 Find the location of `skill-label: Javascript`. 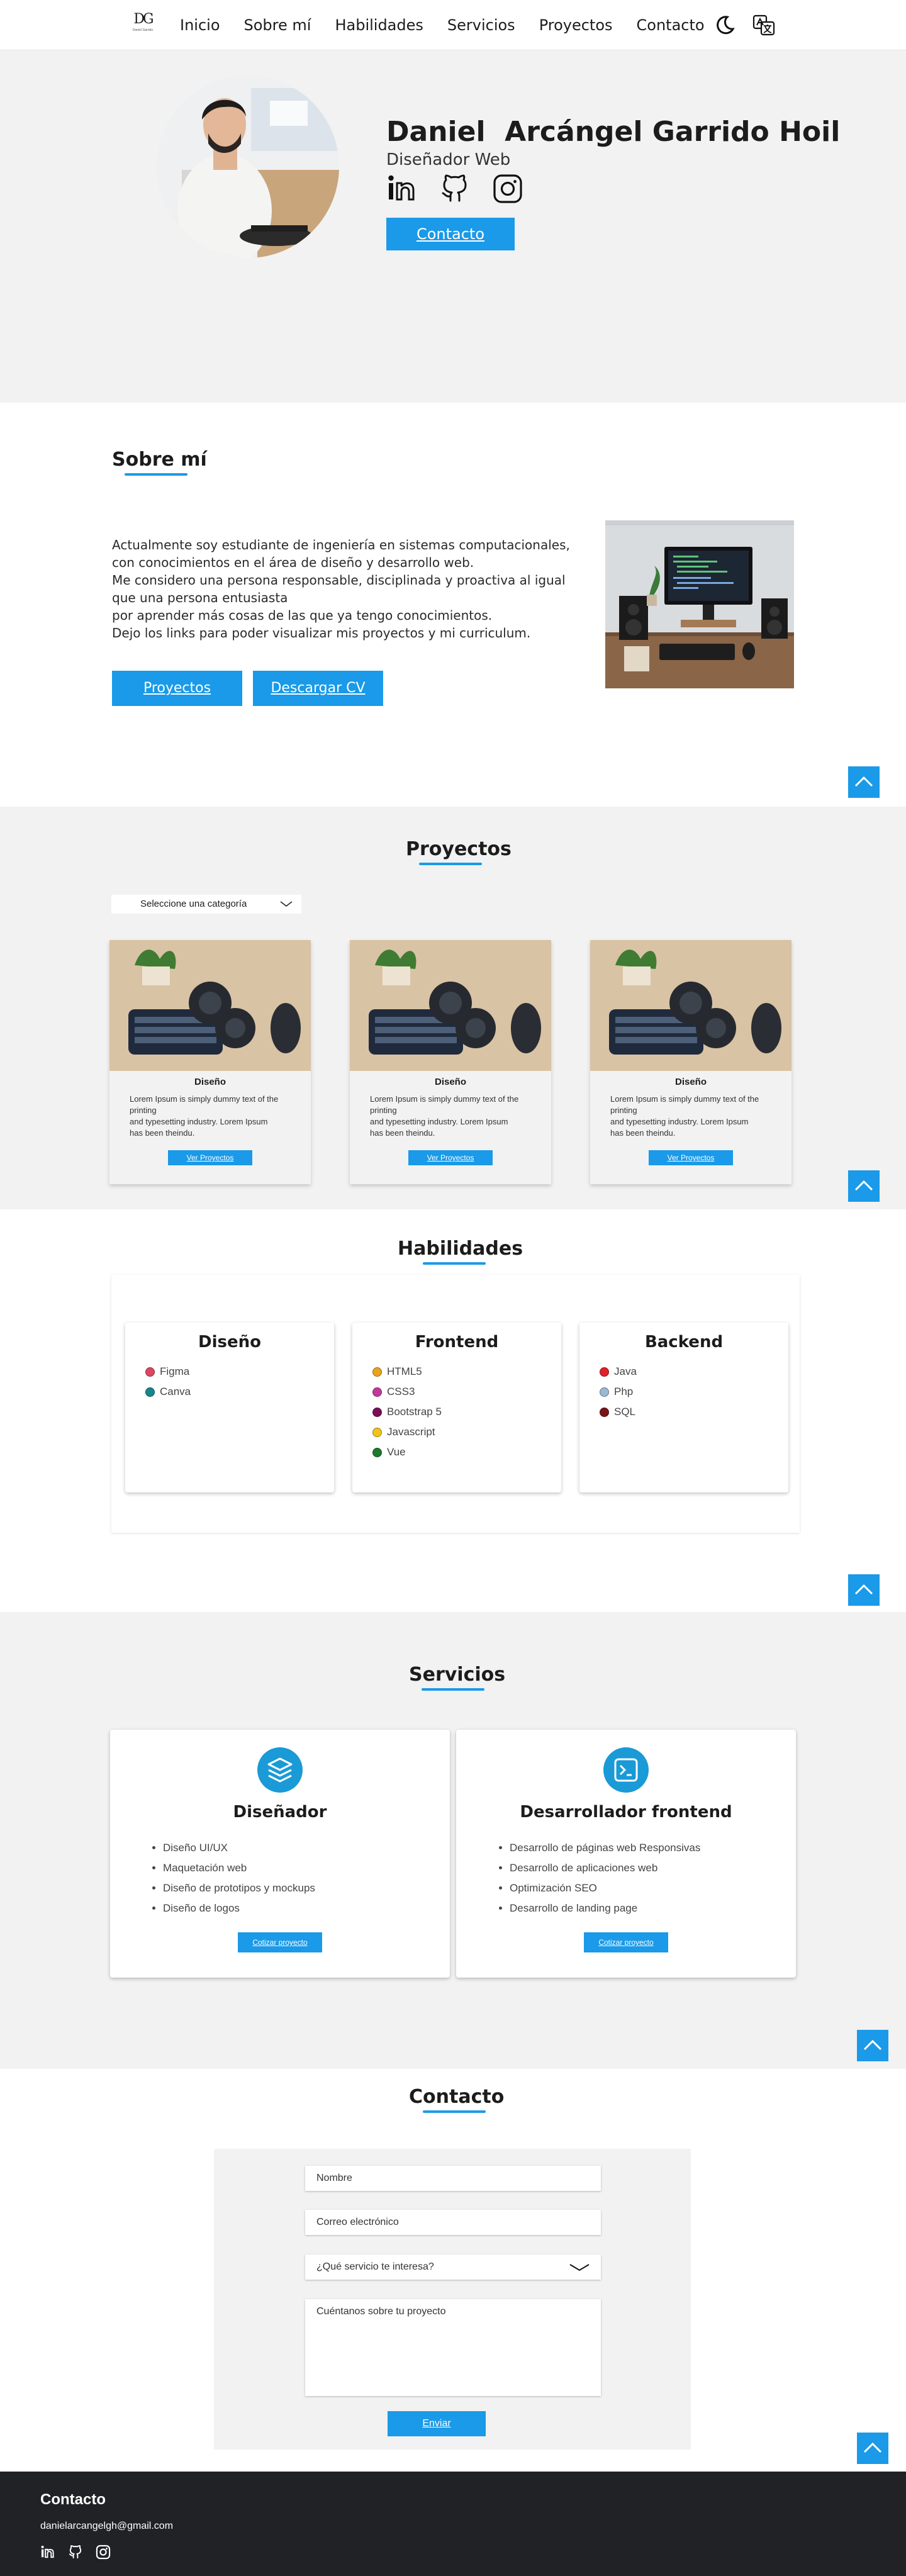

skill-label: Javascript is located at coordinates (411, 1432).